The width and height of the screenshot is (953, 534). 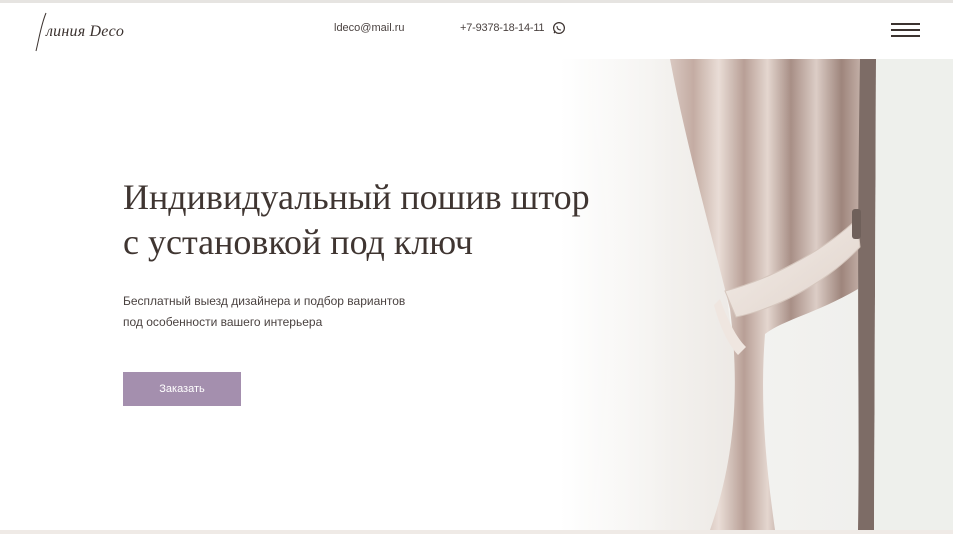 What do you see at coordinates (356, 197) in the screenshot?
I see `hero-title-line1: Индивидуальный пошив штор` at bounding box center [356, 197].